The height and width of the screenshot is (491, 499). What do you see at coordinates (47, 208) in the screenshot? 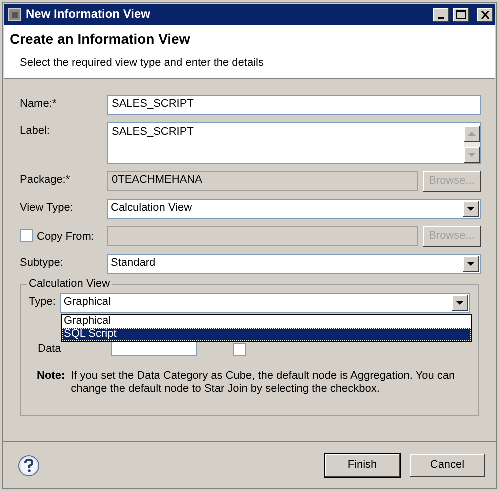
I see `field-label: View Type:` at bounding box center [47, 208].